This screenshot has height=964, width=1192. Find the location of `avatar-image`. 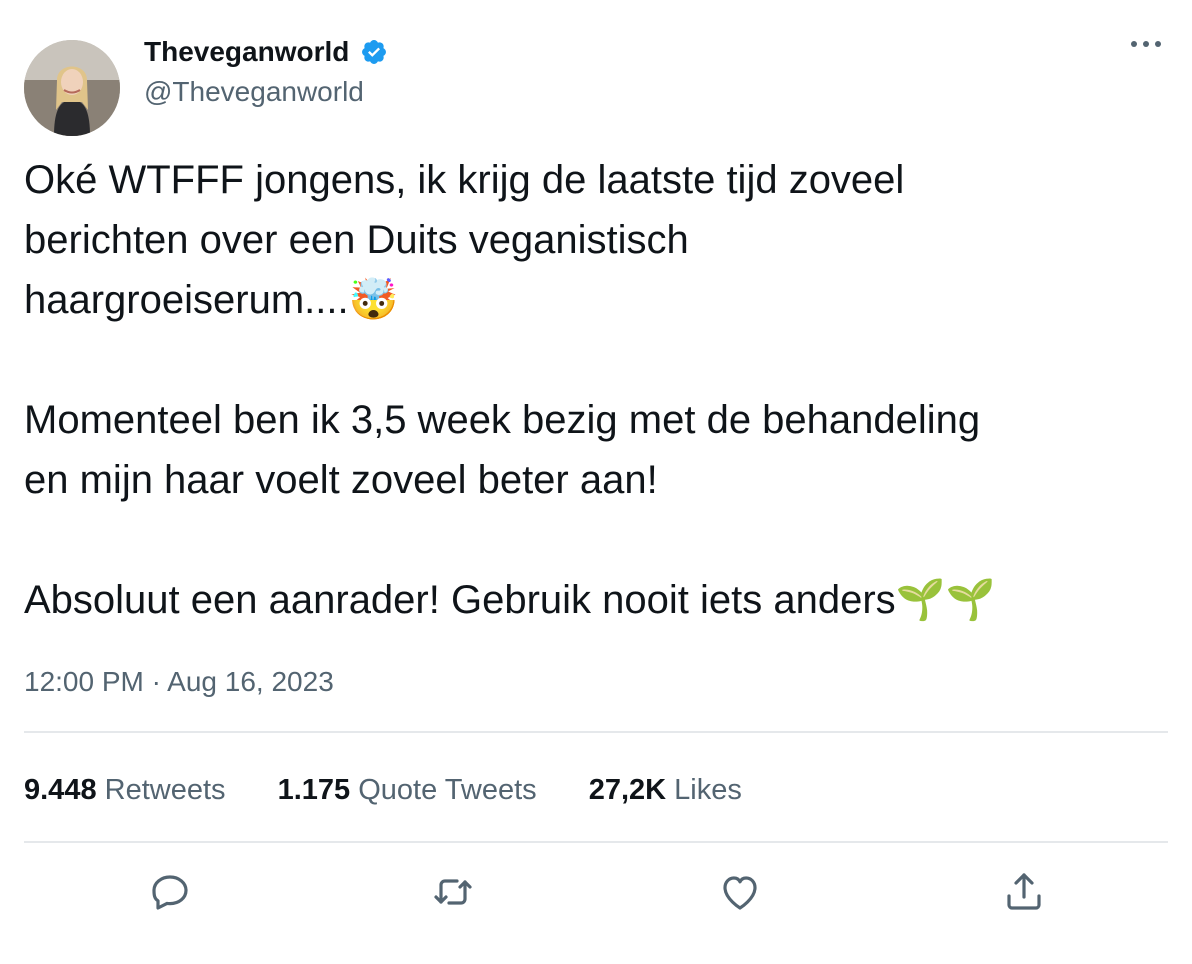

avatar-image is located at coordinates (72, 88).